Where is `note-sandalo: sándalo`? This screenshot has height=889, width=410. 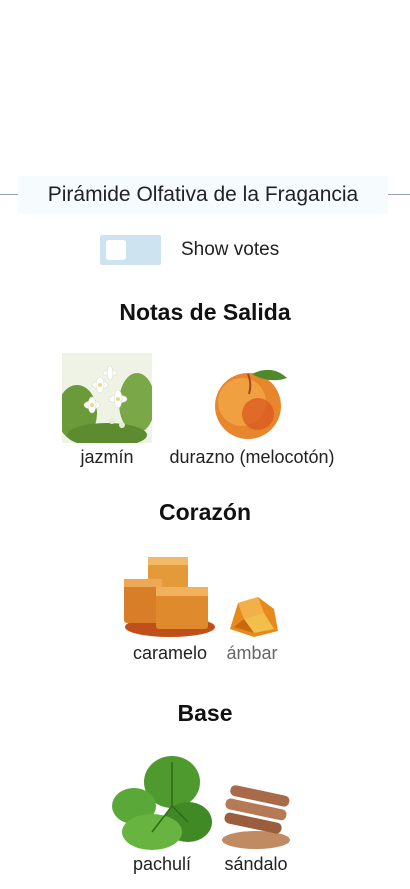 note-sandalo: sándalo is located at coordinates (256, 829).